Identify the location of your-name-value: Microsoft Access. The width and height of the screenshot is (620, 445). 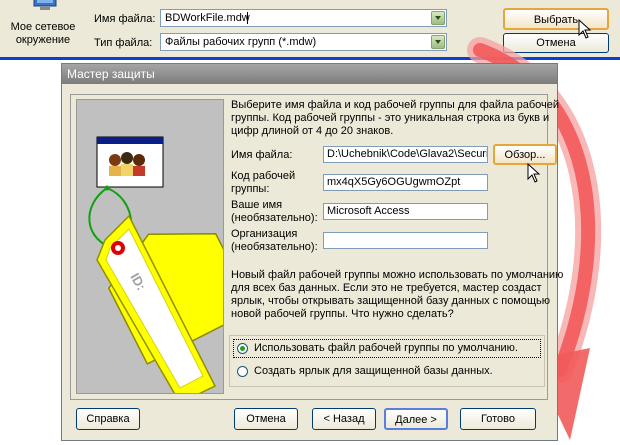
(368, 211).